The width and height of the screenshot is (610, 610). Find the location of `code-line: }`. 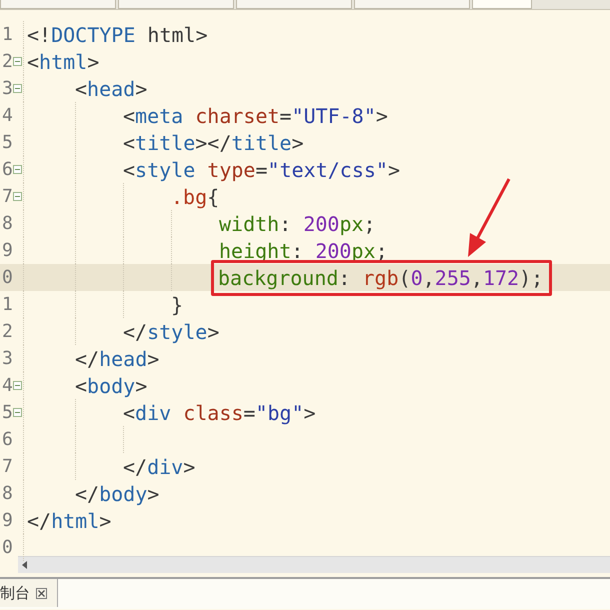

code-line: } is located at coordinates (177, 305).